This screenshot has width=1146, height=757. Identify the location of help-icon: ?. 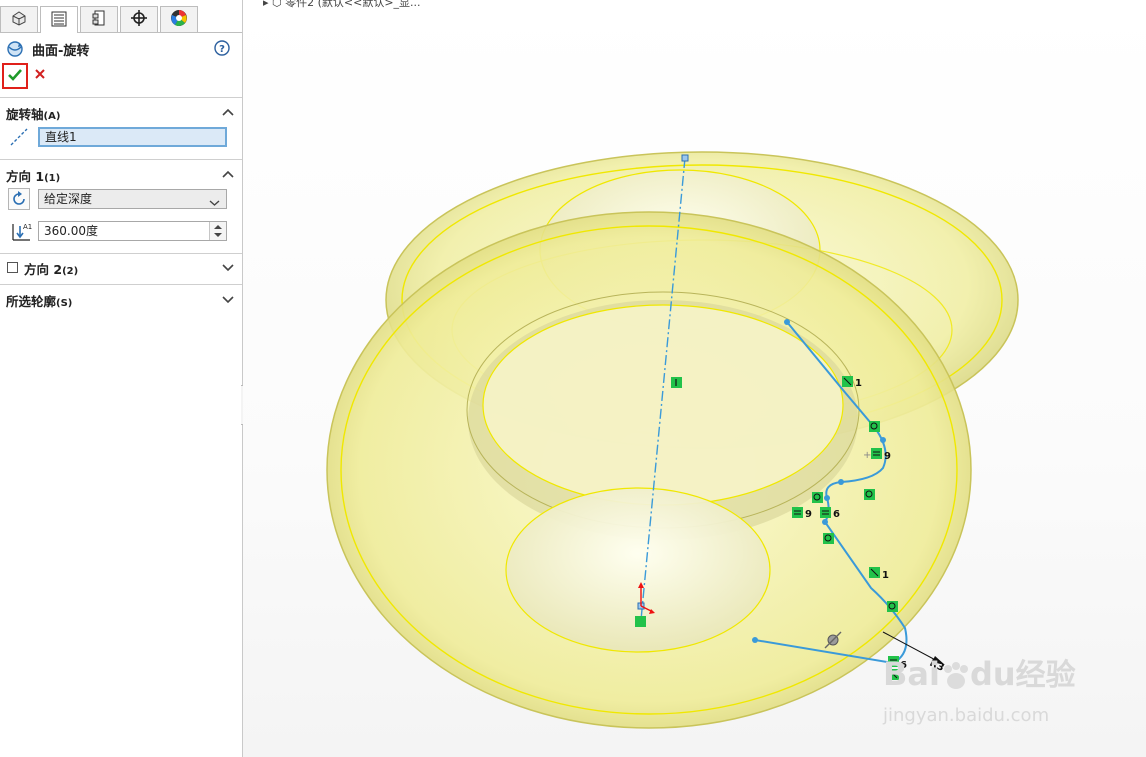
(222, 49).